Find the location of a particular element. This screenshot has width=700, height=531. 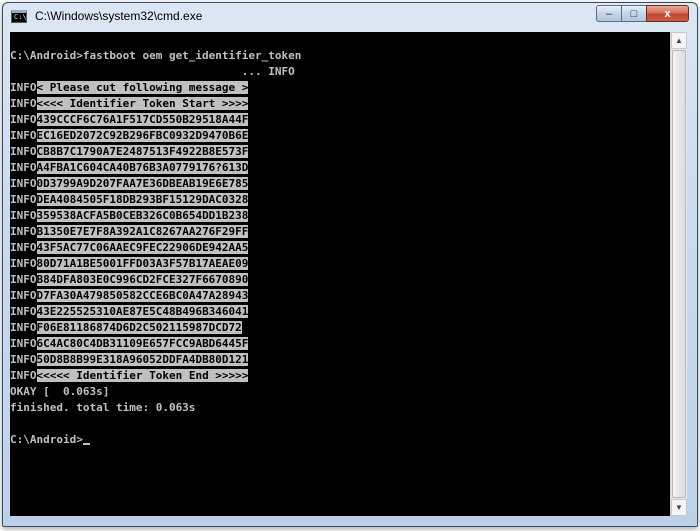

token-line: INFOCB8B7C1790A7E2487513F4922B8E573F is located at coordinates (129, 152).